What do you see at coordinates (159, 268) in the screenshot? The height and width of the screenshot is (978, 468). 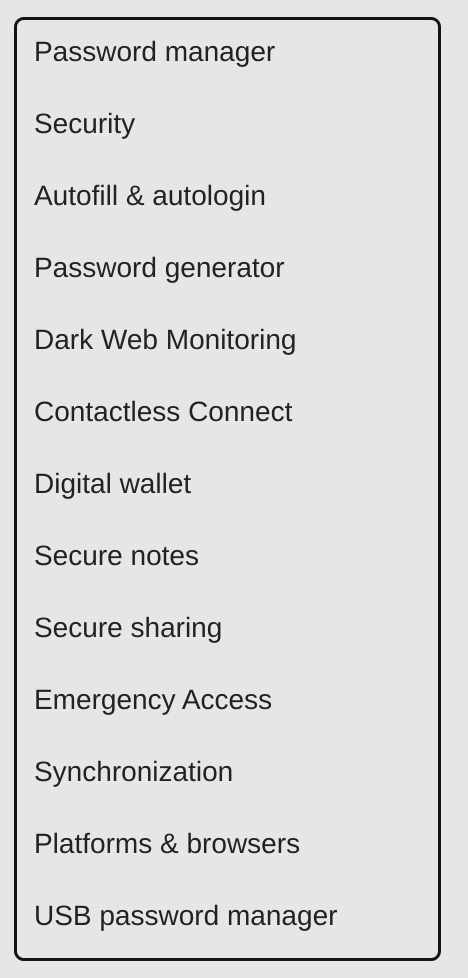 I see `menu-item: Password generator` at bounding box center [159, 268].